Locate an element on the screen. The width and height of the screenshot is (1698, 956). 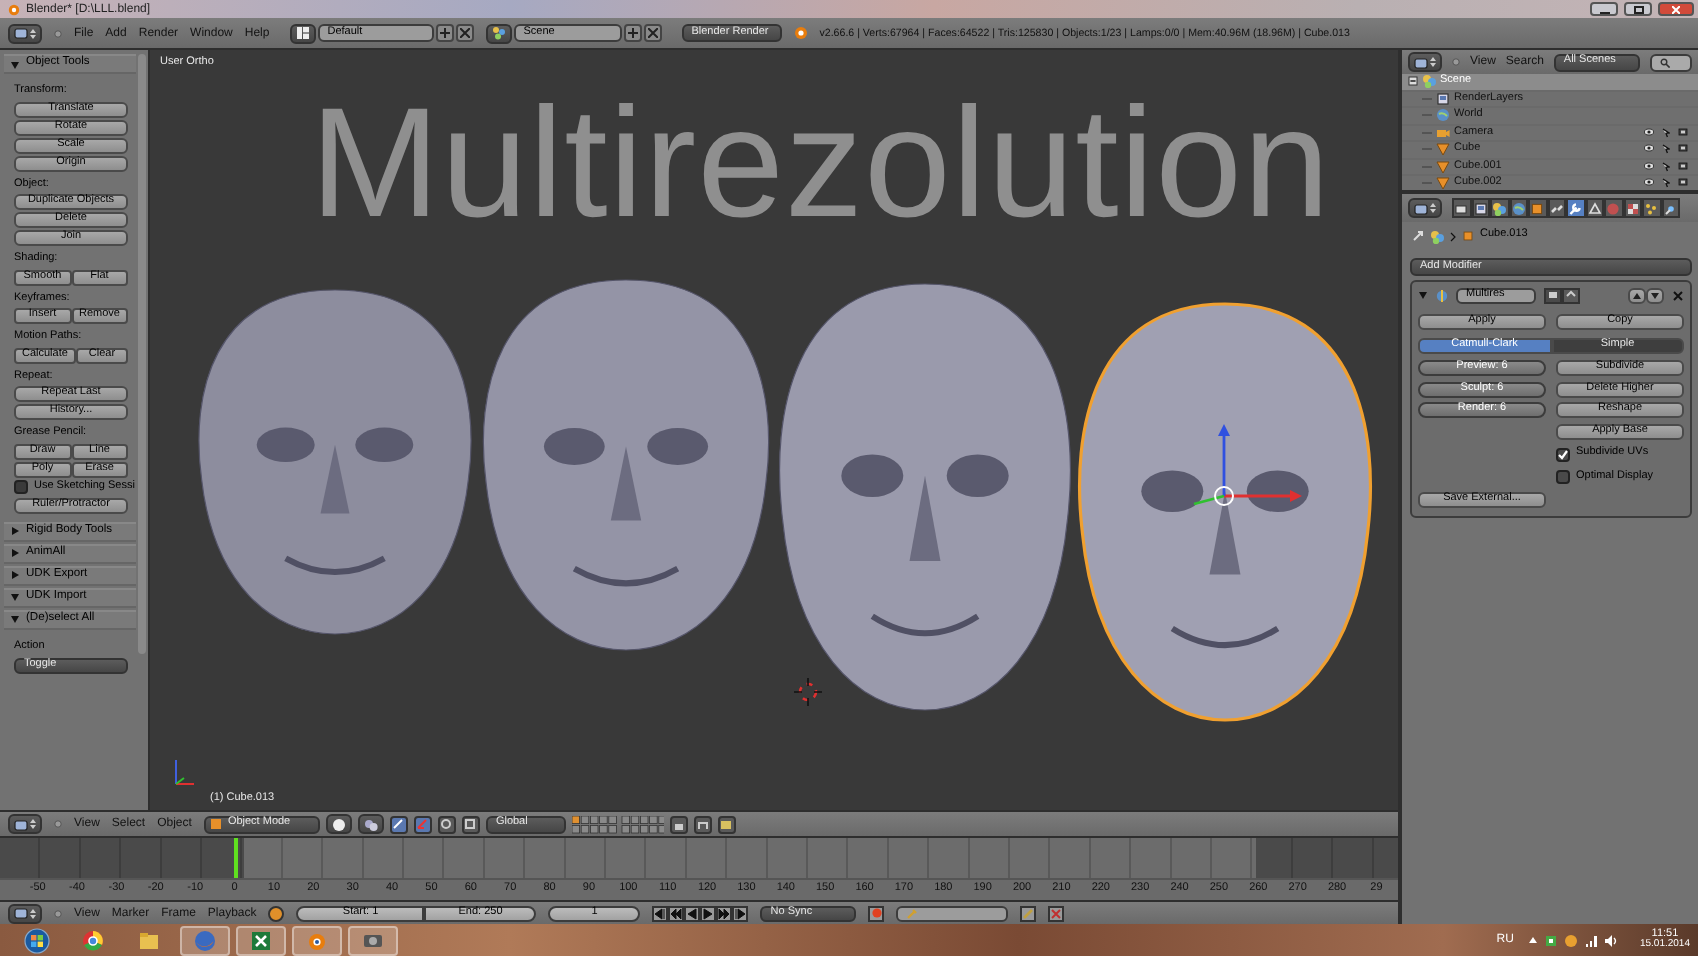
preview-range-icon is located at coordinates (276, 913).